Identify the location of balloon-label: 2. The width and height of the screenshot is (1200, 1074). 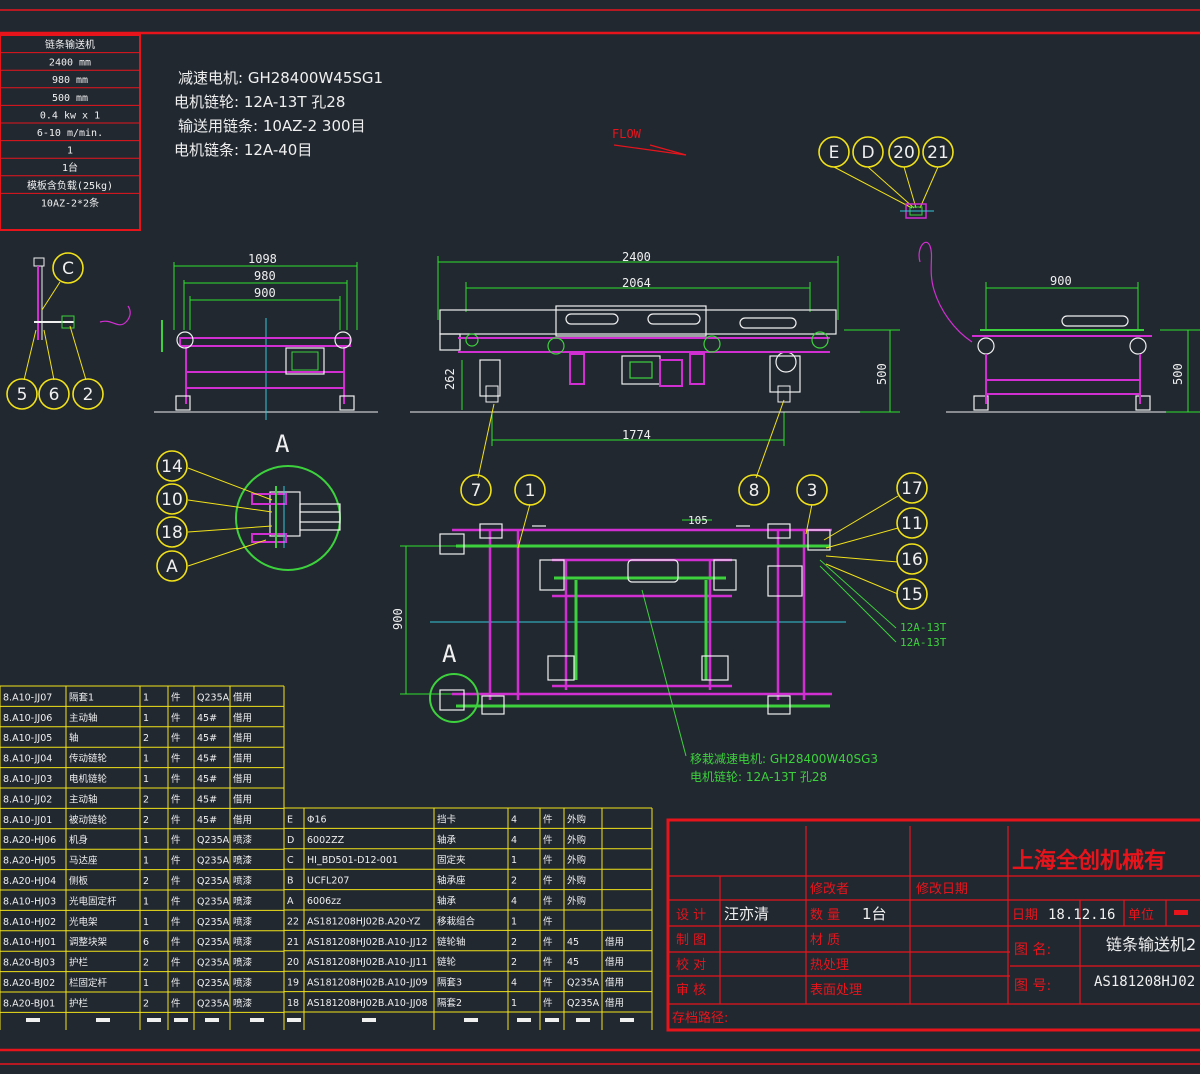
(88, 395).